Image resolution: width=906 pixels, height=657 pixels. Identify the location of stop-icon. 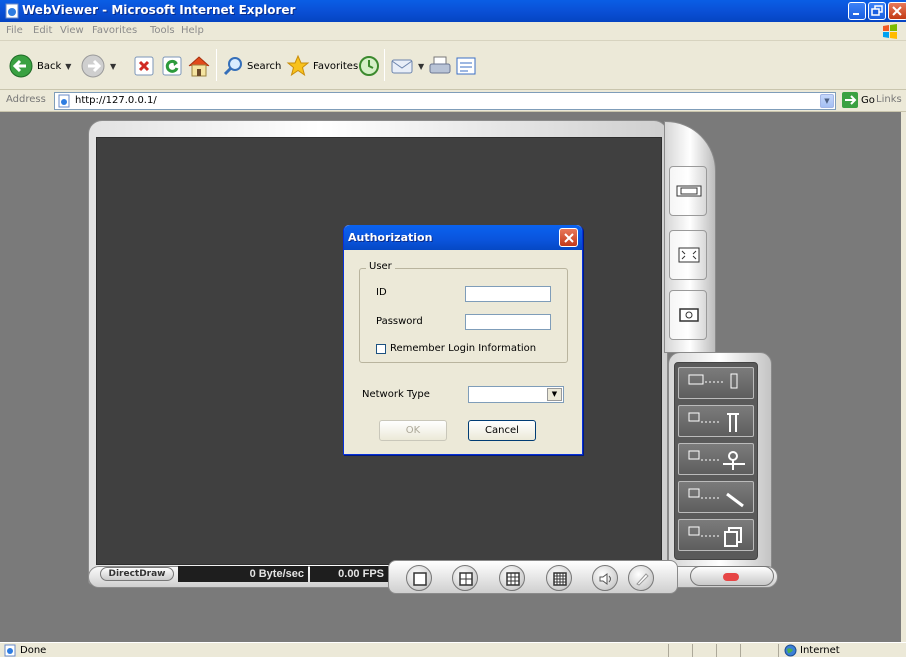
(144, 66).